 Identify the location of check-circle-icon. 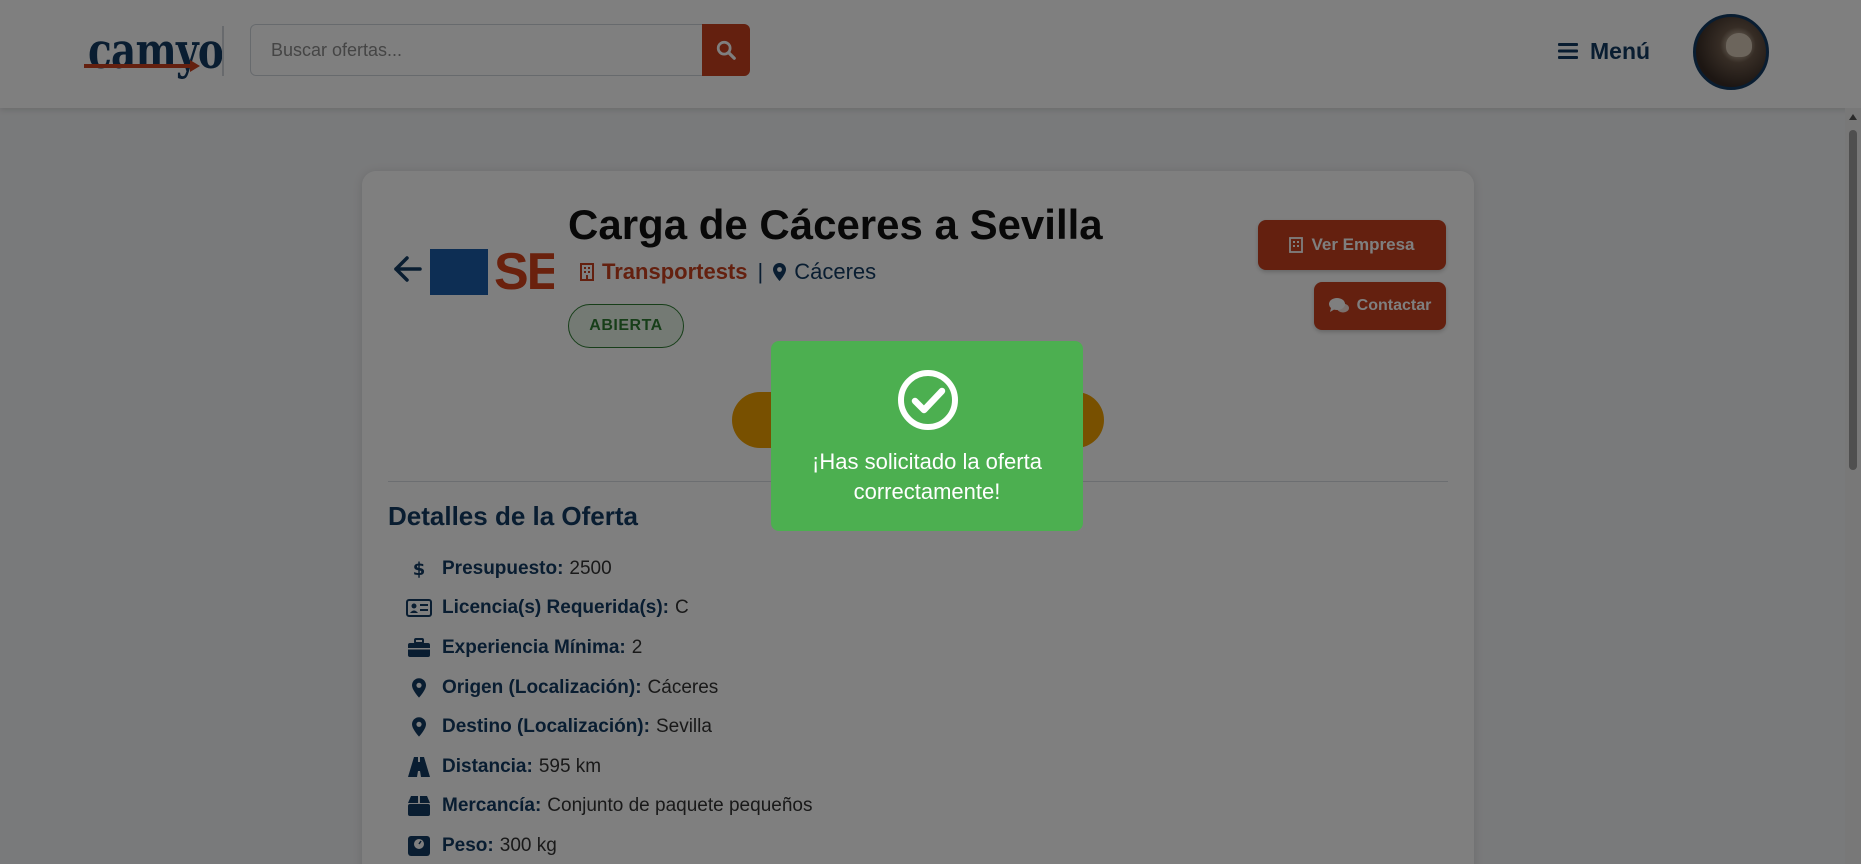
(928, 400).